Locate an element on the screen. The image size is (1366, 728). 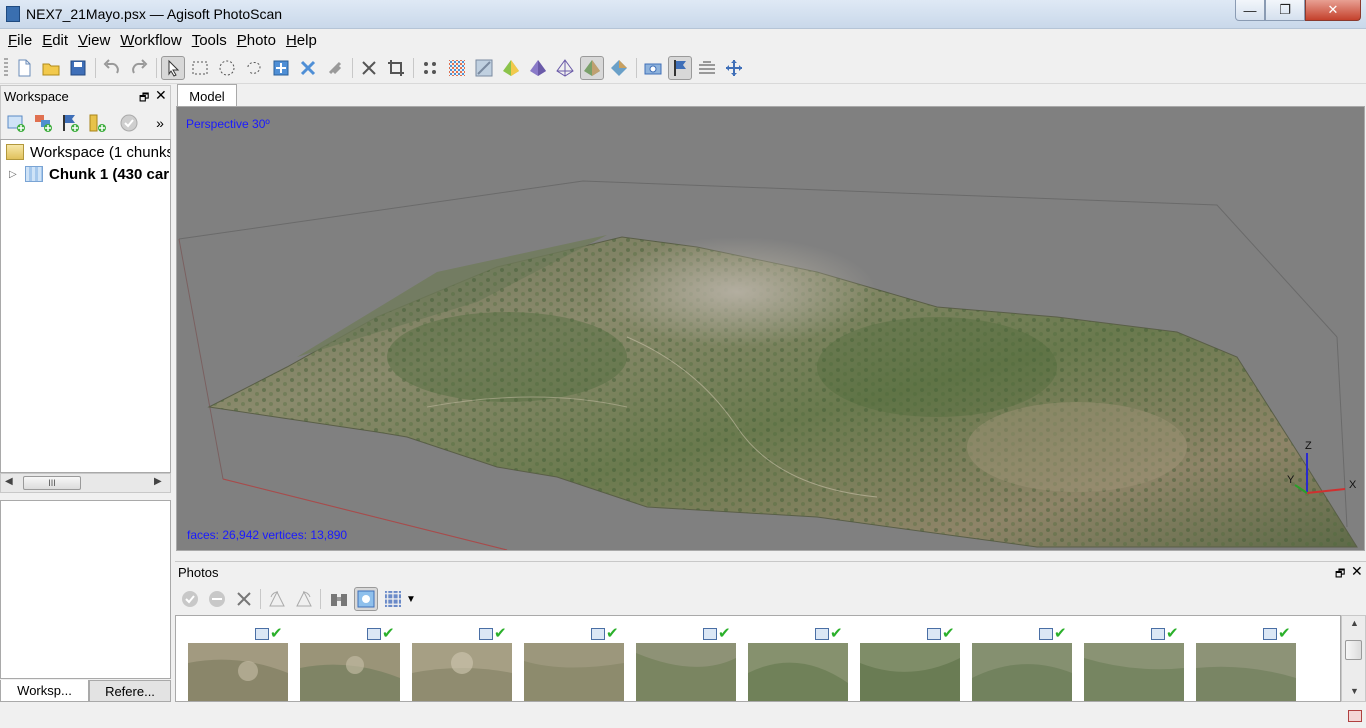
model-solid-icon is located at coordinates (538, 68).